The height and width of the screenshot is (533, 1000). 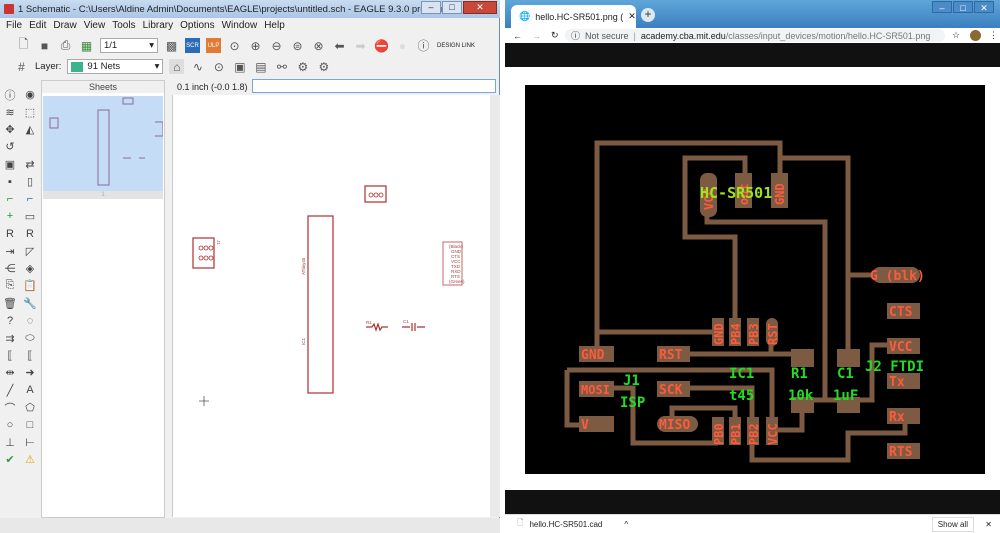 What do you see at coordinates (197, 25) in the screenshot?
I see `menu-options: Options` at bounding box center [197, 25].